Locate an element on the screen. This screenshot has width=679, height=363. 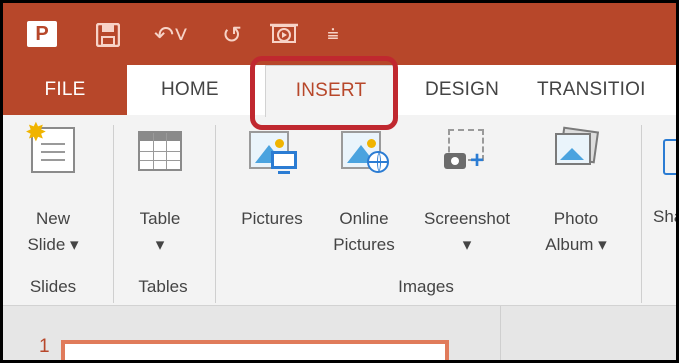
tab-home: HOME is located at coordinates (190, 90).